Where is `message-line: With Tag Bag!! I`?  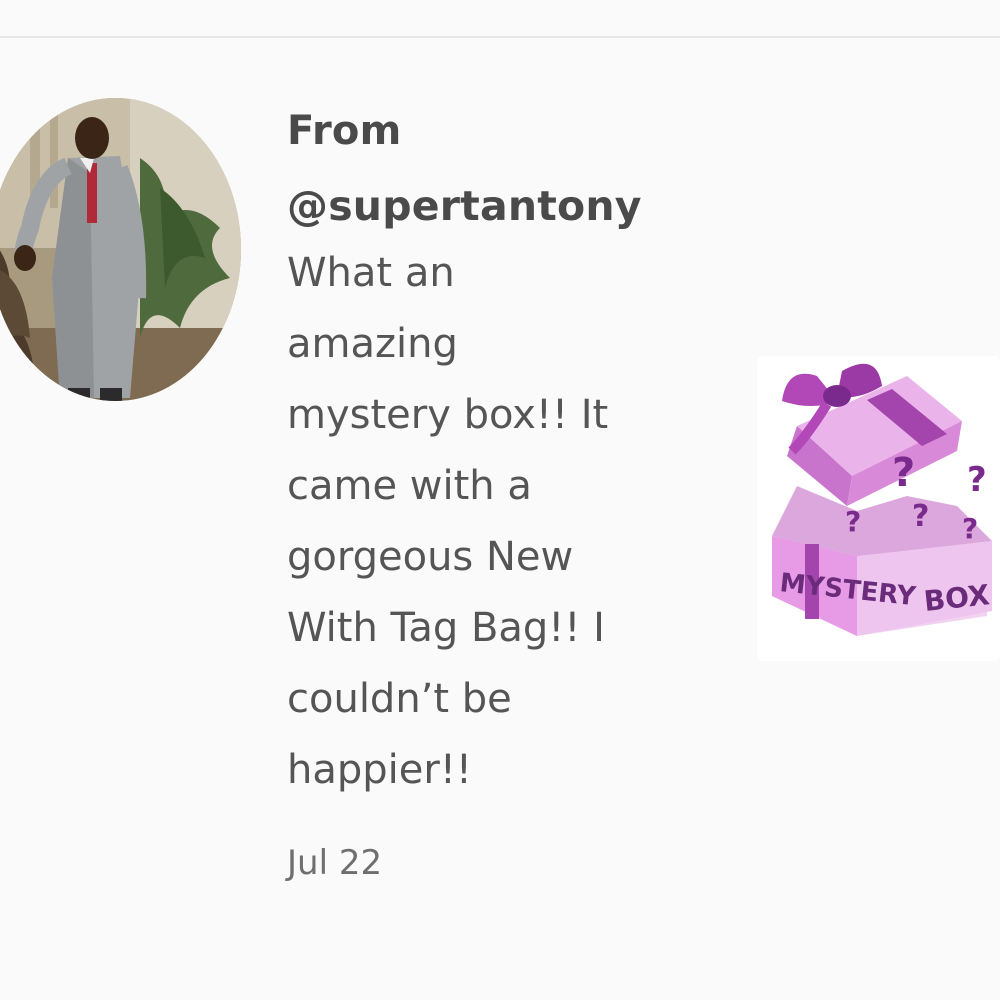
message-line: With Tag Bag!! I is located at coordinates (446, 628).